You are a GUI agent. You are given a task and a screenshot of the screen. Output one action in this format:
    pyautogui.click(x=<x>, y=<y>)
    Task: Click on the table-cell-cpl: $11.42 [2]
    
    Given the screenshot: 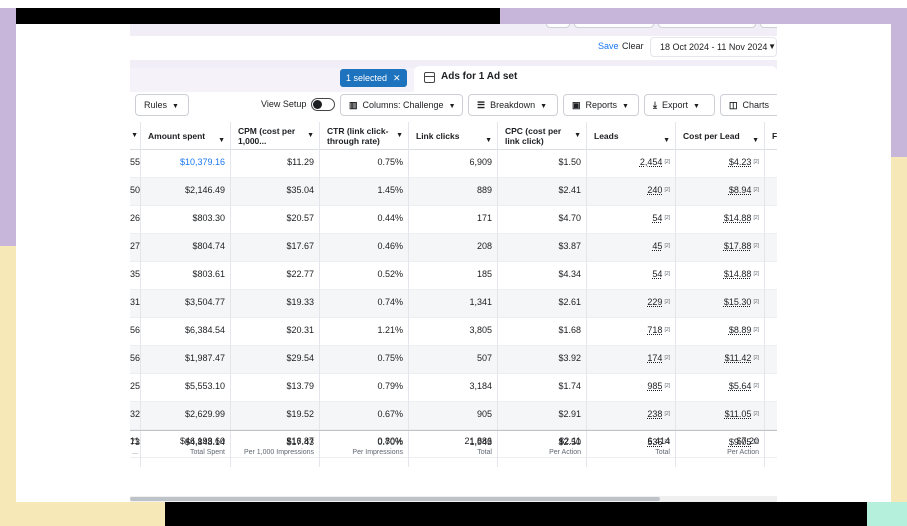 What is the action you would take?
    pyautogui.click(x=720, y=360)
    